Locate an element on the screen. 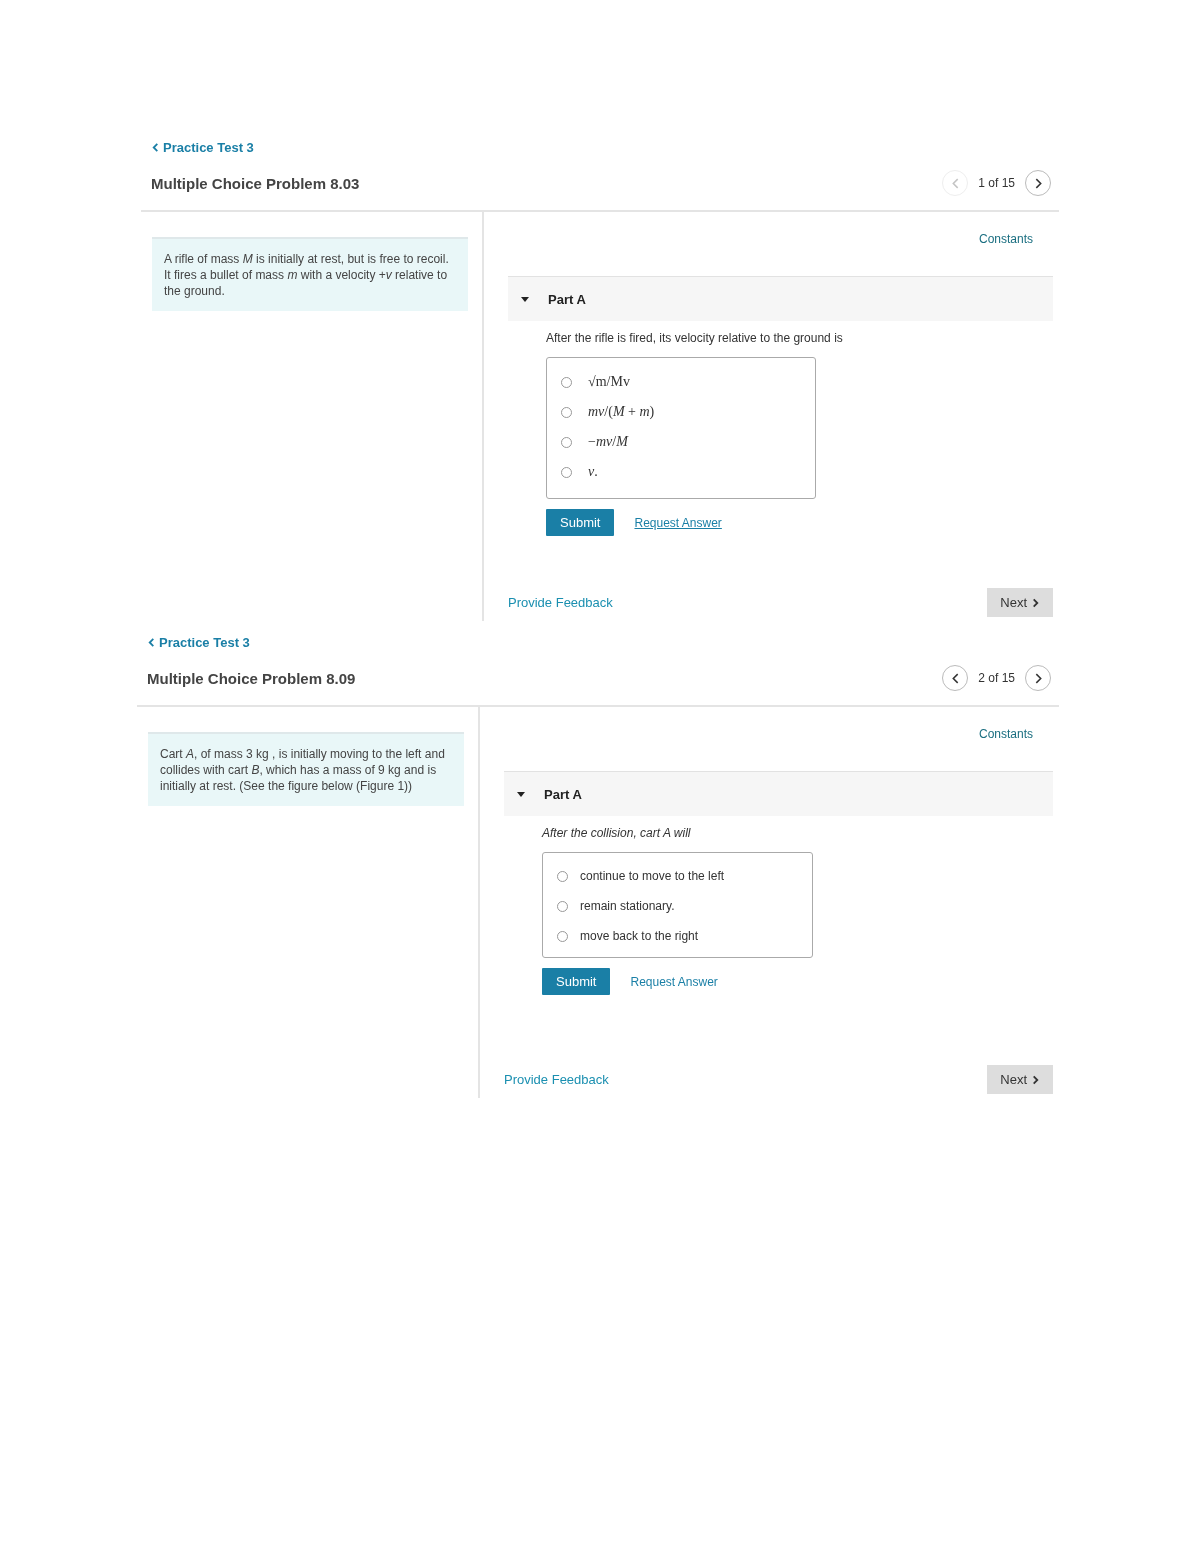  previous-button is located at coordinates (955, 678).